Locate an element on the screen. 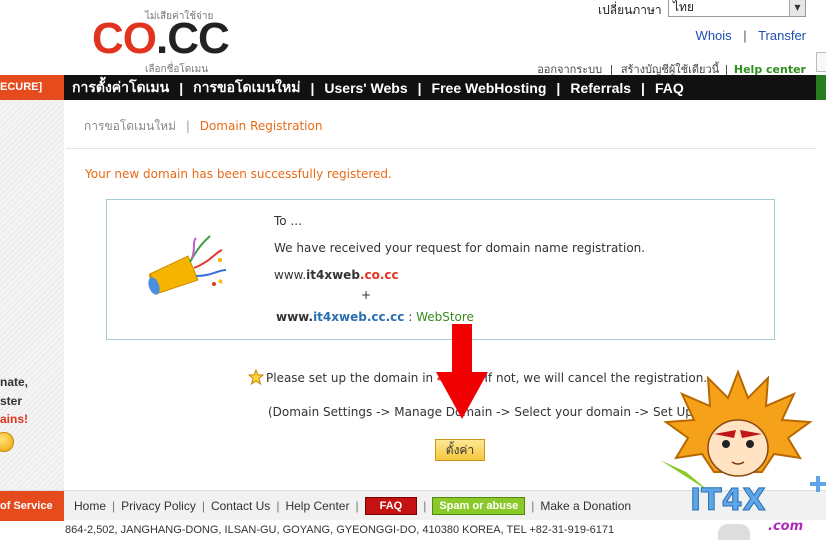 The height and width of the screenshot is (540, 826). breadcrumb: การขอโดเมนใหม่ | Domain Registration is located at coordinates (203, 126).